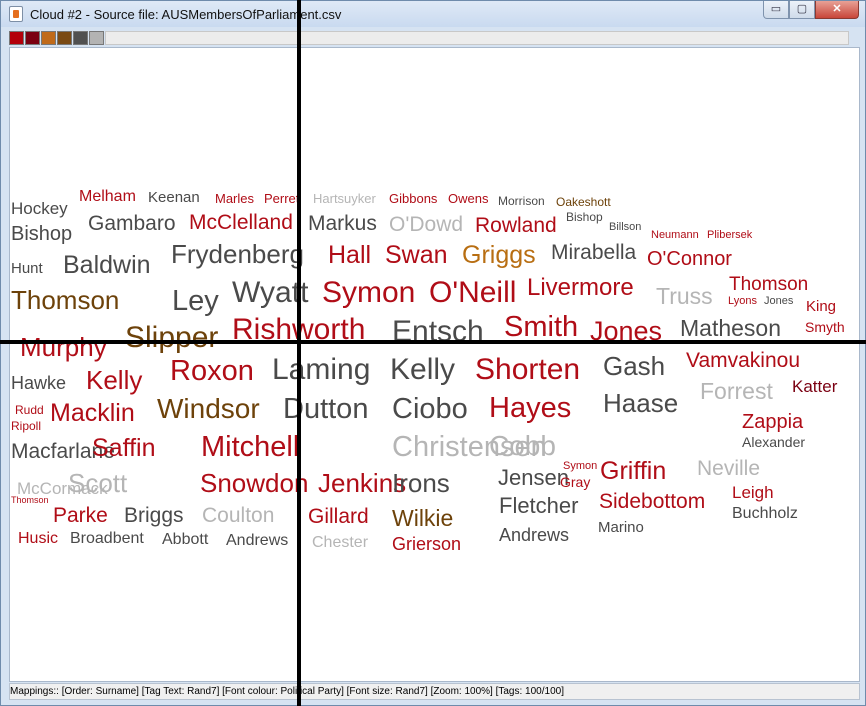 The height and width of the screenshot is (706, 866). What do you see at coordinates (426, 224) in the screenshot?
I see `cloud-tag-word: O'Dowd` at bounding box center [426, 224].